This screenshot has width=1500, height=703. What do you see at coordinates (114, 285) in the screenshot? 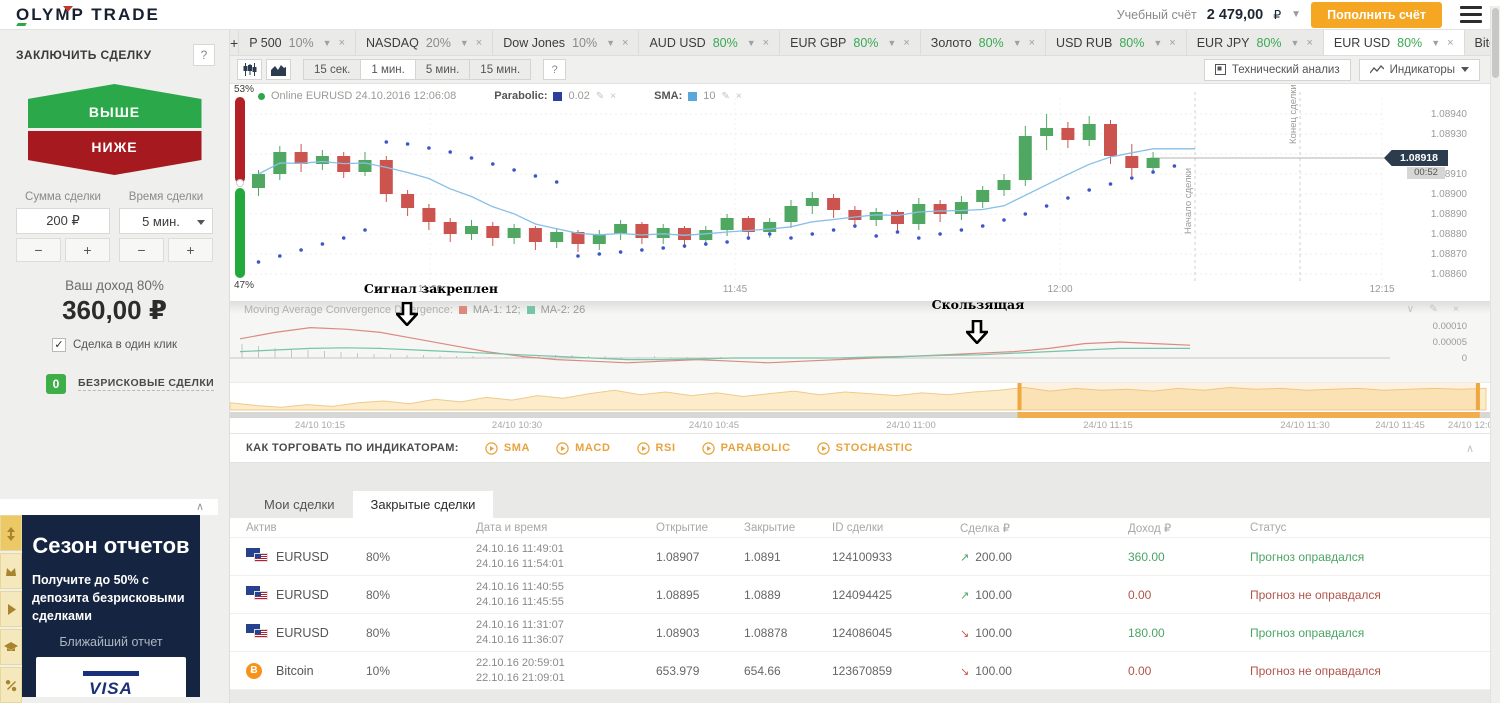
I see `income-label: Ваш доход 80%` at bounding box center [114, 285].